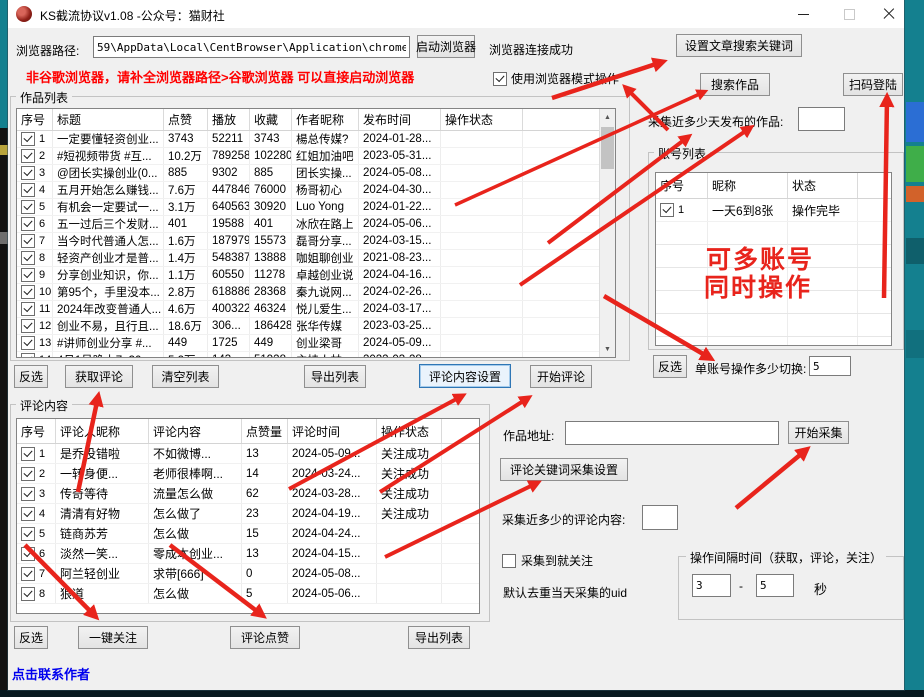  I want to click on start-comment-button: 开始评论, so click(561, 376).